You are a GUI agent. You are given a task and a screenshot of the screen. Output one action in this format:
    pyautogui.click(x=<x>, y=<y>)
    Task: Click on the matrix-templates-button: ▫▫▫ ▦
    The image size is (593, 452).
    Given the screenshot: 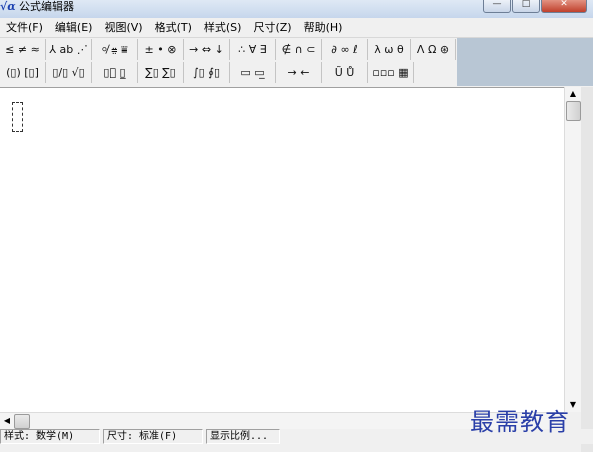 What is the action you would take?
    pyautogui.click(x=391, y=72)
    